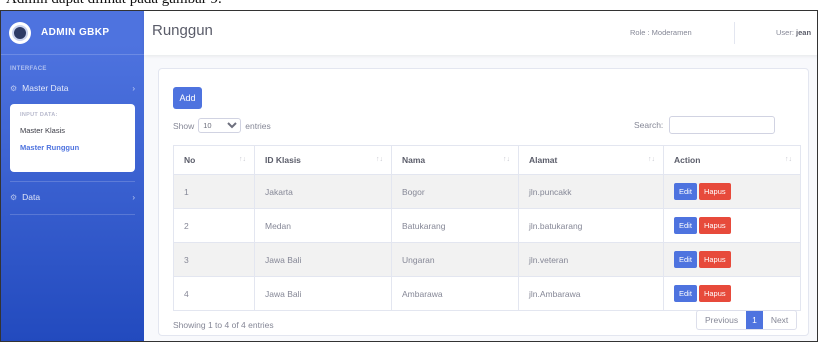  I want to click on search-label: Search:, so click(649, 125).